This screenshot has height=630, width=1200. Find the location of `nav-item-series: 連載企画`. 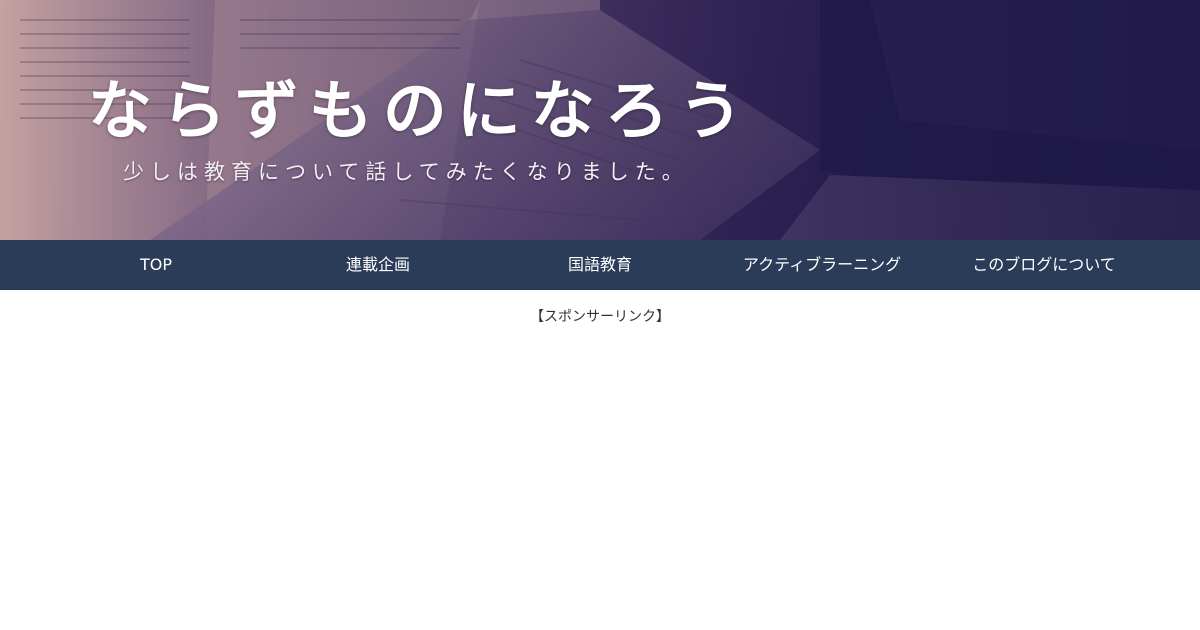

nav-item-series: 連載企画 is located at coordinates (378, 265).